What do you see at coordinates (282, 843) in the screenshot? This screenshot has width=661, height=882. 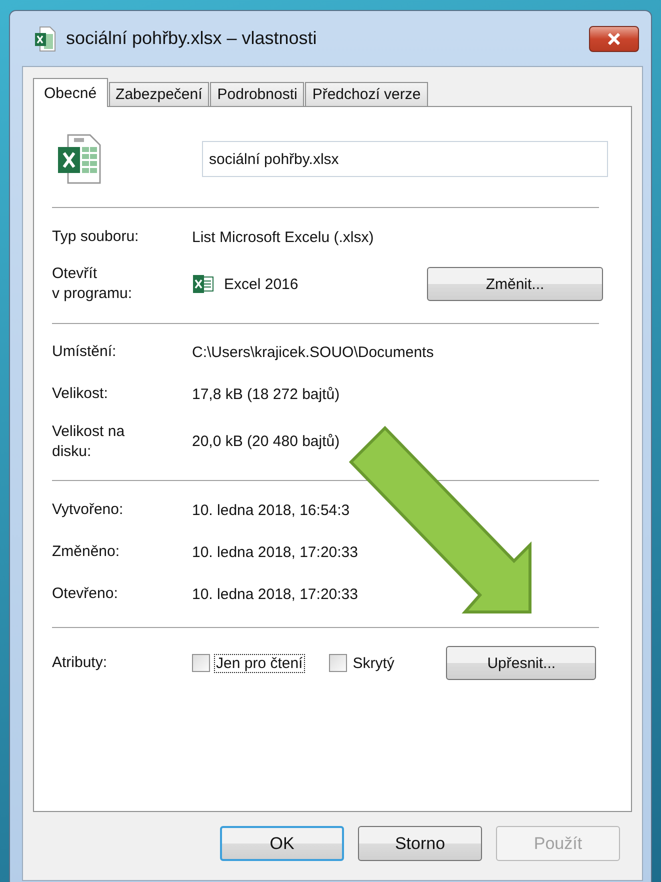 I see `dialog-button: OK` at bounding box center [282, 843].